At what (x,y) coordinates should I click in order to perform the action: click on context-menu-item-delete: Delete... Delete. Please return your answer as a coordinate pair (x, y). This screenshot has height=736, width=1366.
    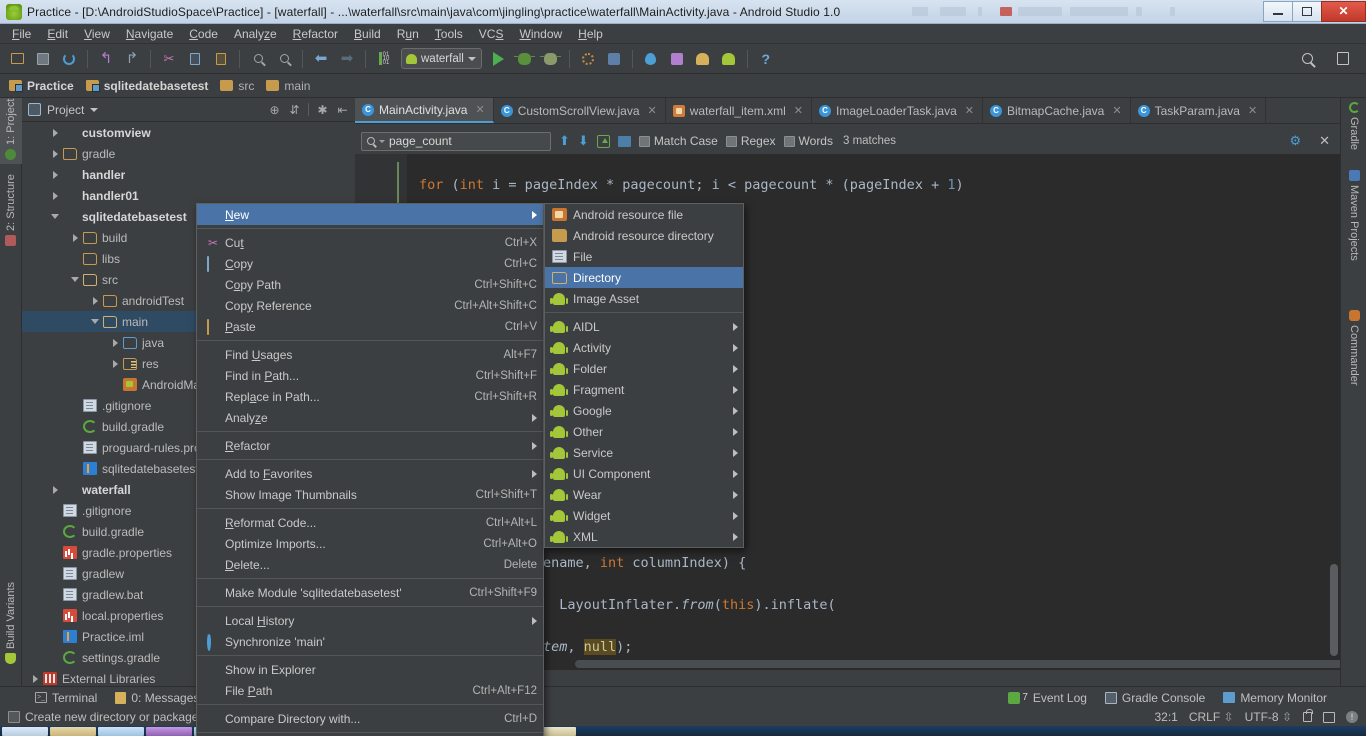
    Looking at the image, I should click on (370, 564).